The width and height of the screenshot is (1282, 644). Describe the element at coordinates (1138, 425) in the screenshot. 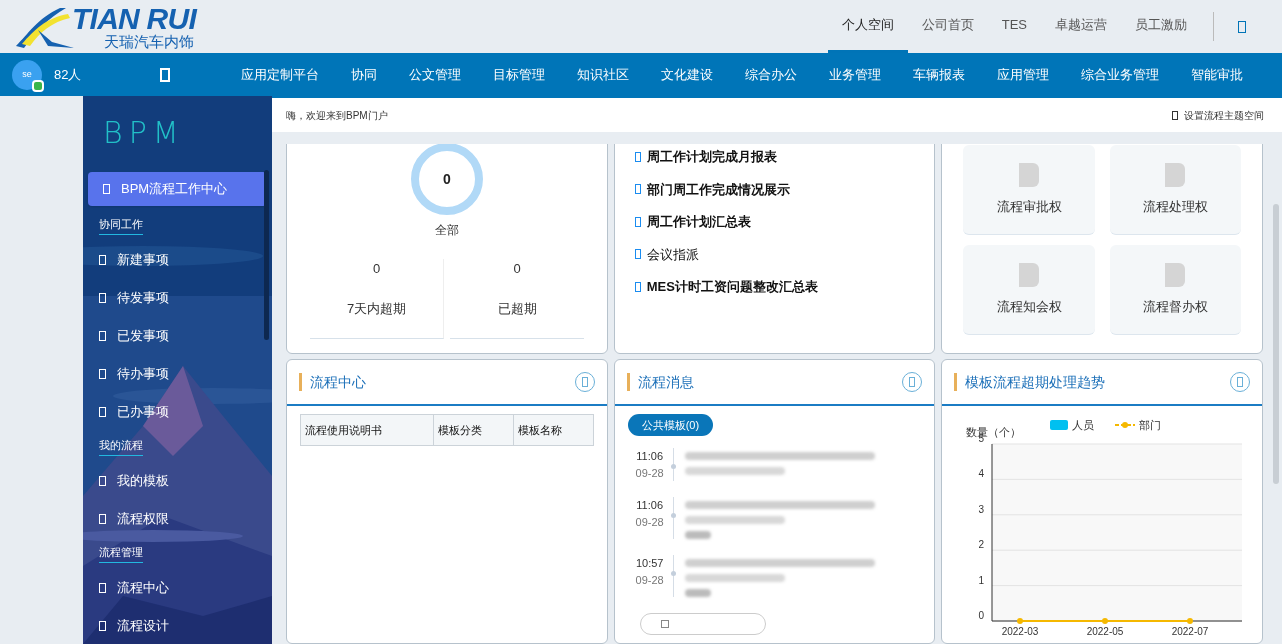

I see `legend-item: 部门` at that location.